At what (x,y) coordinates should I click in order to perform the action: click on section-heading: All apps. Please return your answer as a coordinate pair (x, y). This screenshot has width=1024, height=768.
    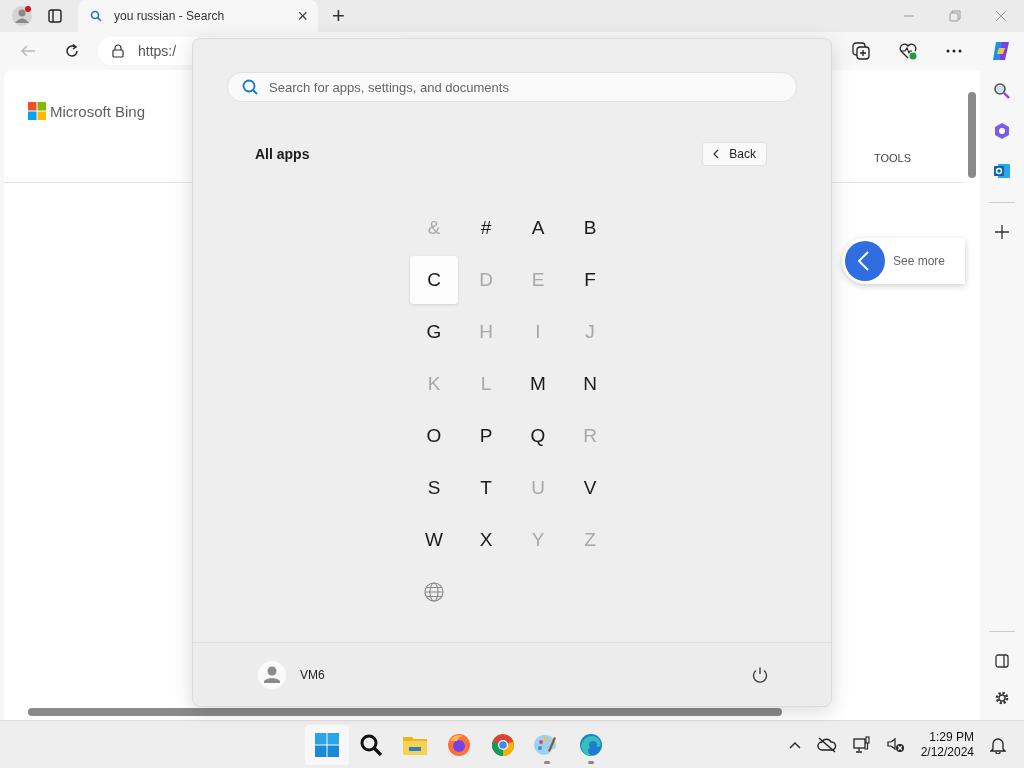
    Looking at the image, I should click on (282, 154).